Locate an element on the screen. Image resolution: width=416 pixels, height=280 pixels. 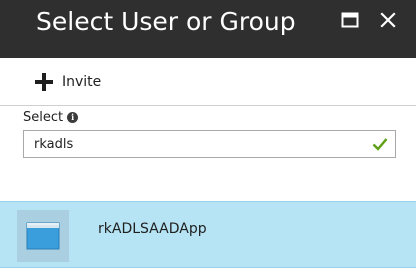
app-avatar is located at coordinates (43, 236).